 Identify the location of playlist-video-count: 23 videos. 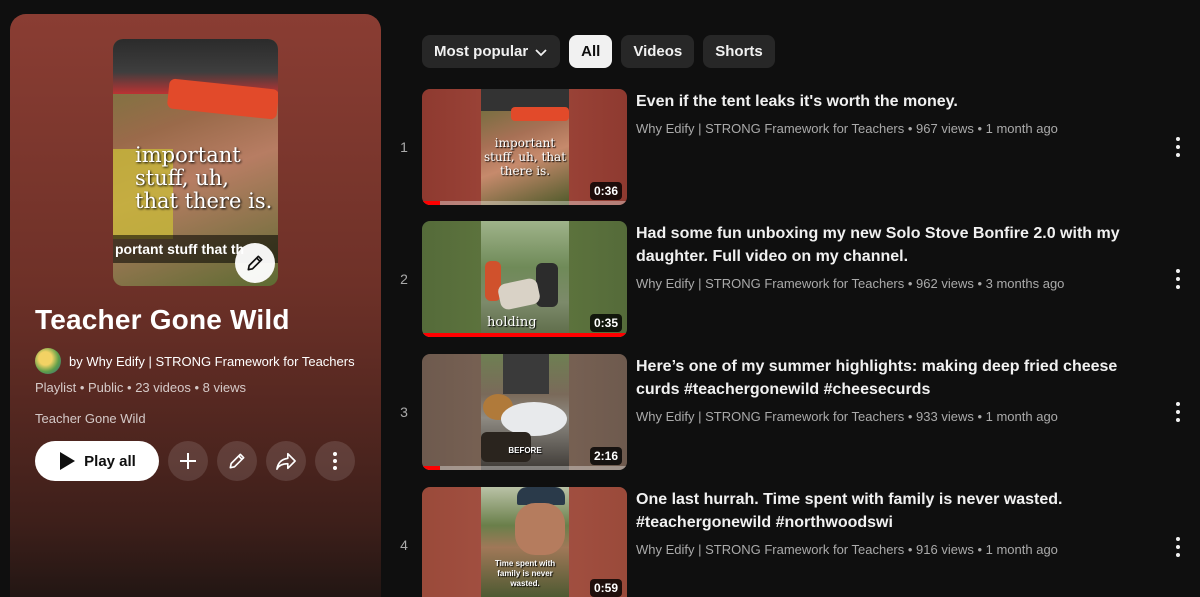
(163, 387).